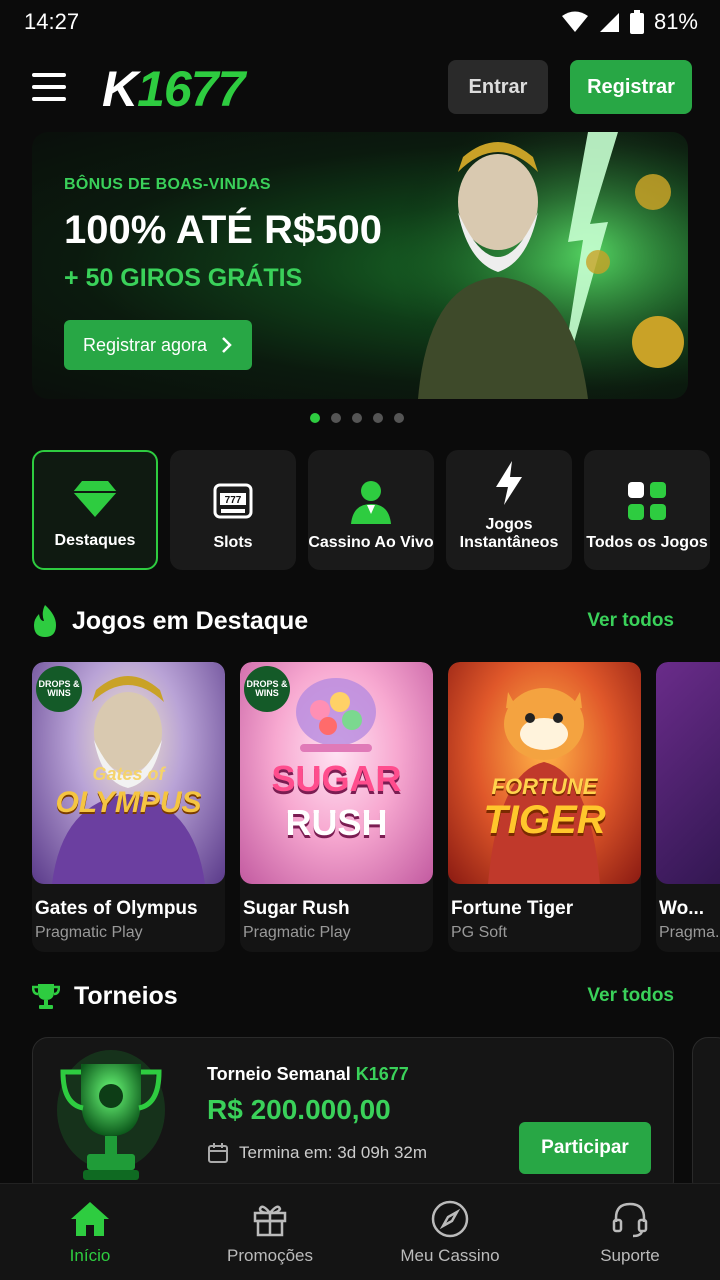 This screenshot has width=720, height=1280. I want to click on featured-header: Jogos em Destaque Ver todos, so click(360, 621).